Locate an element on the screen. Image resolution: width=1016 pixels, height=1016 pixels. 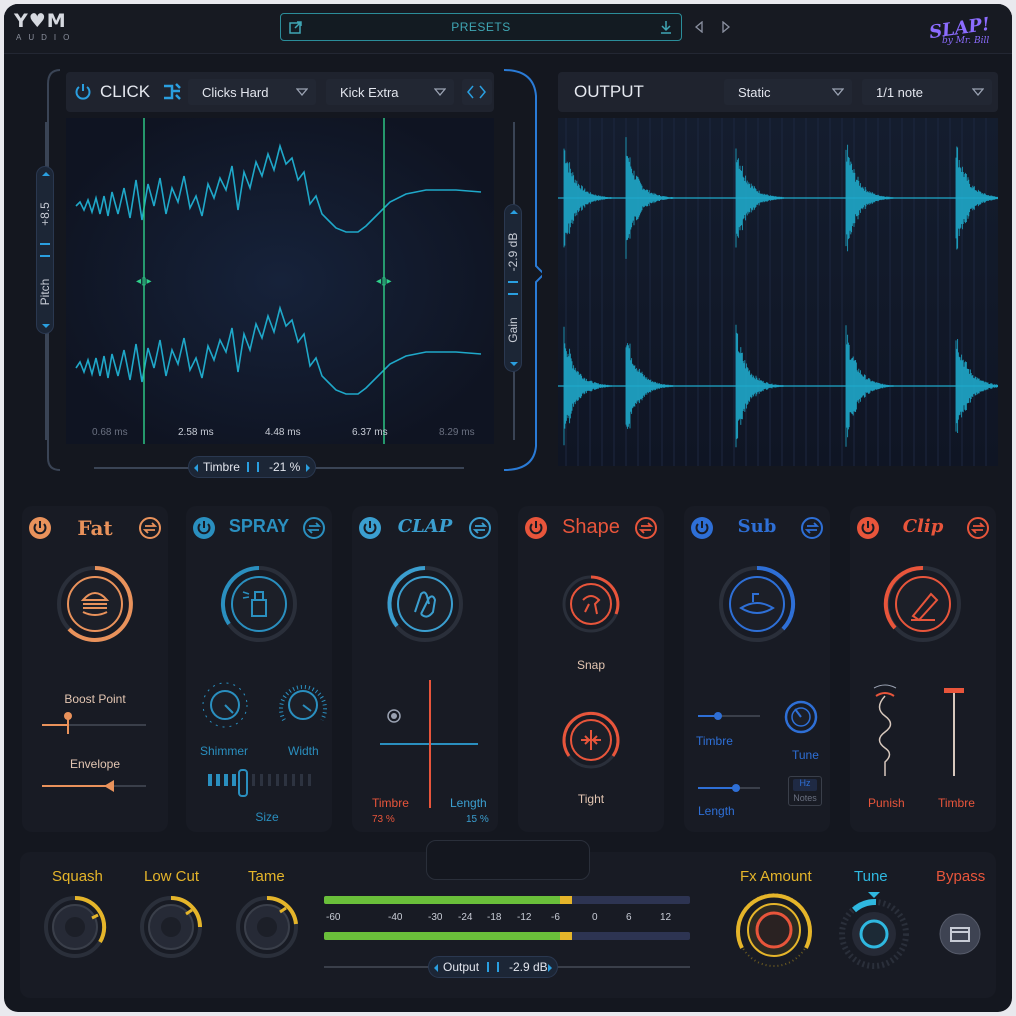
brand-sub: by Mr. Bill is located at coordinates (966, 41).